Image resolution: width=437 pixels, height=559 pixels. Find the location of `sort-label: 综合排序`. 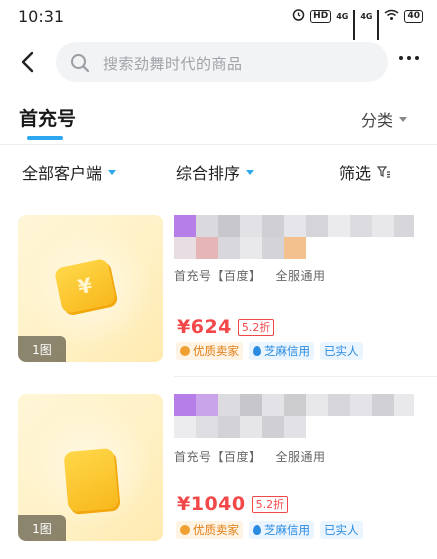

sort-label: 综合排序 is located at coordinates (208, 173).